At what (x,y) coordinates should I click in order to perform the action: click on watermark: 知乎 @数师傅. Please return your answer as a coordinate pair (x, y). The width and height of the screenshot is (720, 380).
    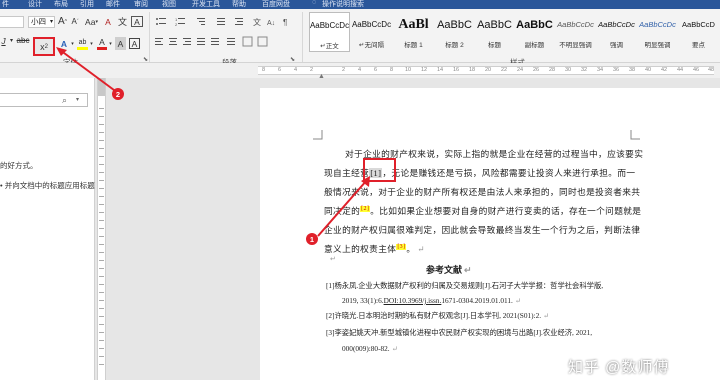
    Looking at the image, I should click on (619, 367).